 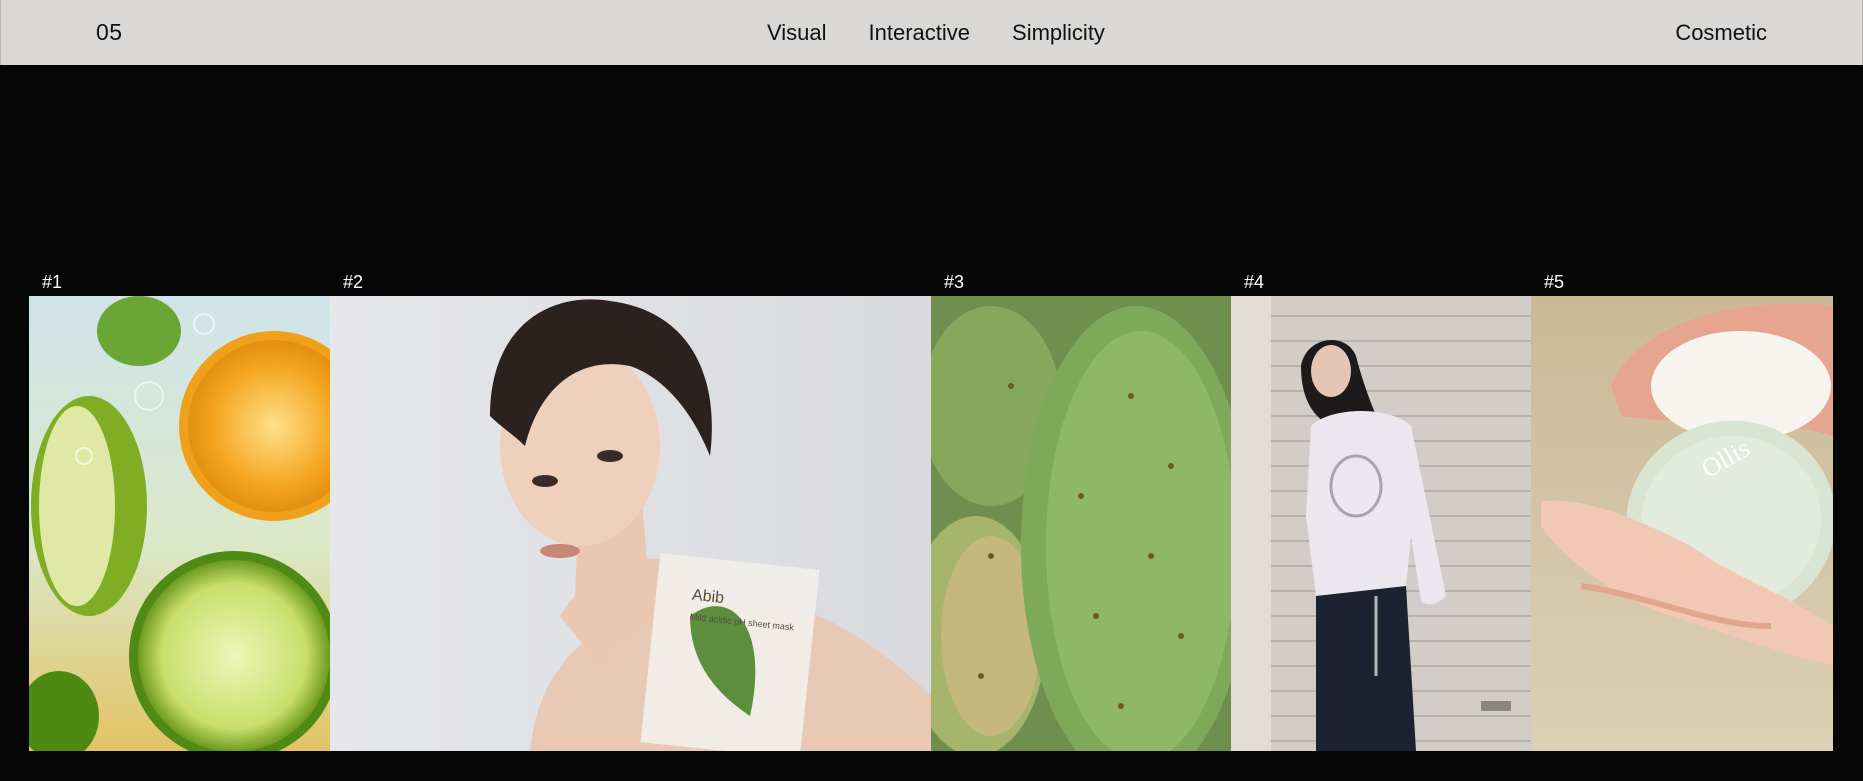 I want to click on gallery-item-label: #3, so click(x=954, y=282).